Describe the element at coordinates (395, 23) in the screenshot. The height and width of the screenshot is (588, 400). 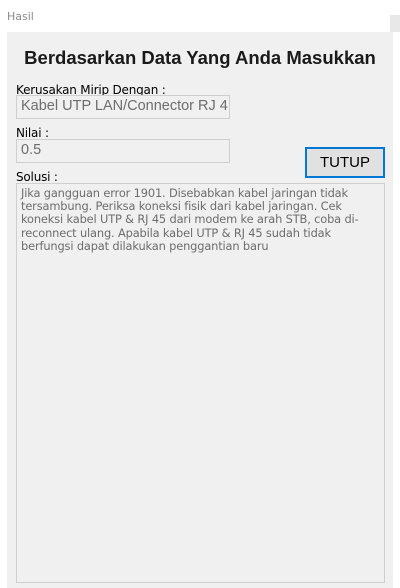
I see `titlebar-button` at that location.